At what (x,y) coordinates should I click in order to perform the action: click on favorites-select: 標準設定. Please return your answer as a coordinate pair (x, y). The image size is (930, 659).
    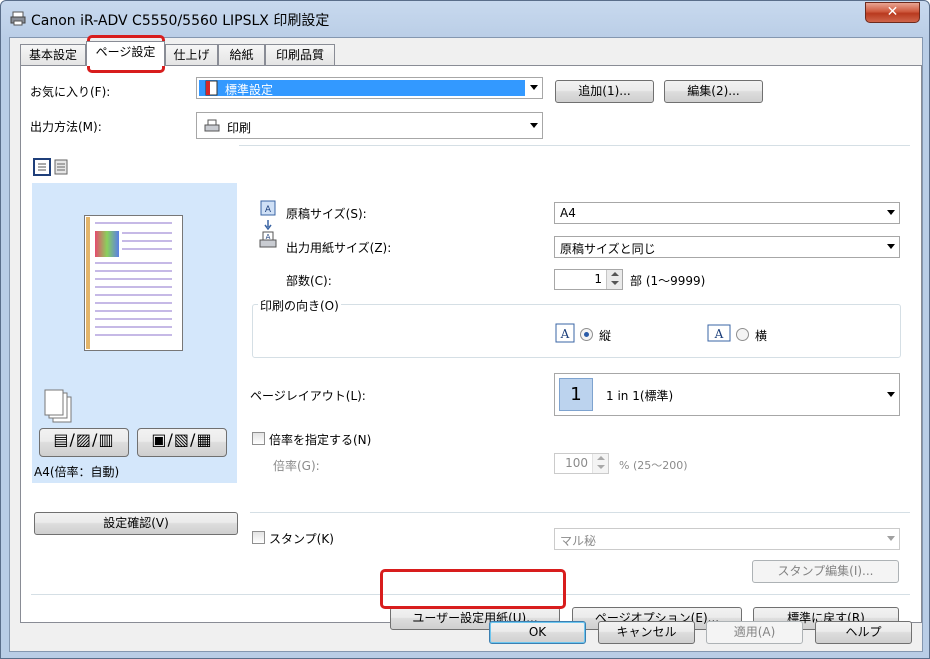
    Looking at the image, I should click on (369, 88).